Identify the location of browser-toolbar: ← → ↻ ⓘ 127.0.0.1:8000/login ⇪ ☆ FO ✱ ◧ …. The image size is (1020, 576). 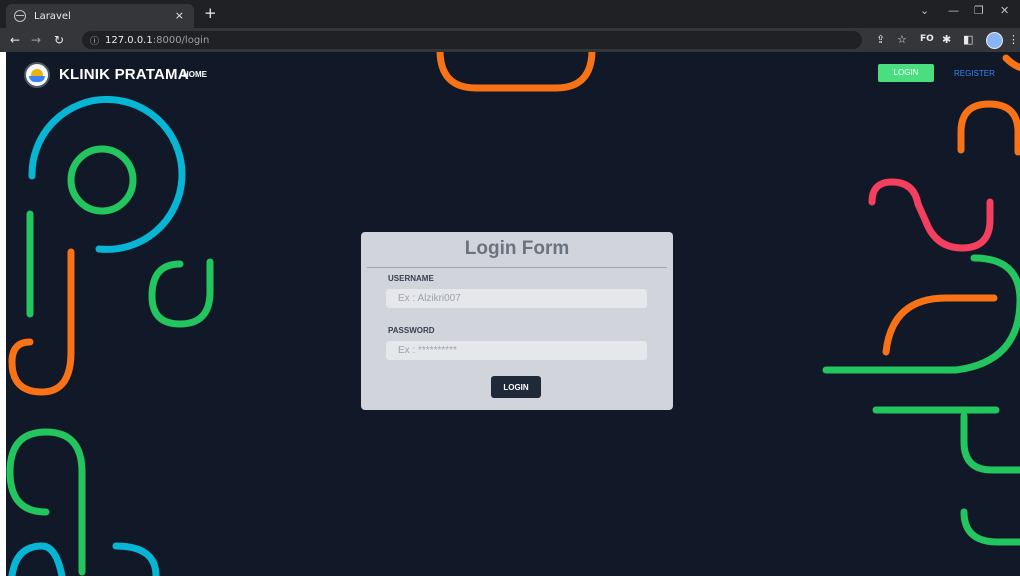
(510, 40).